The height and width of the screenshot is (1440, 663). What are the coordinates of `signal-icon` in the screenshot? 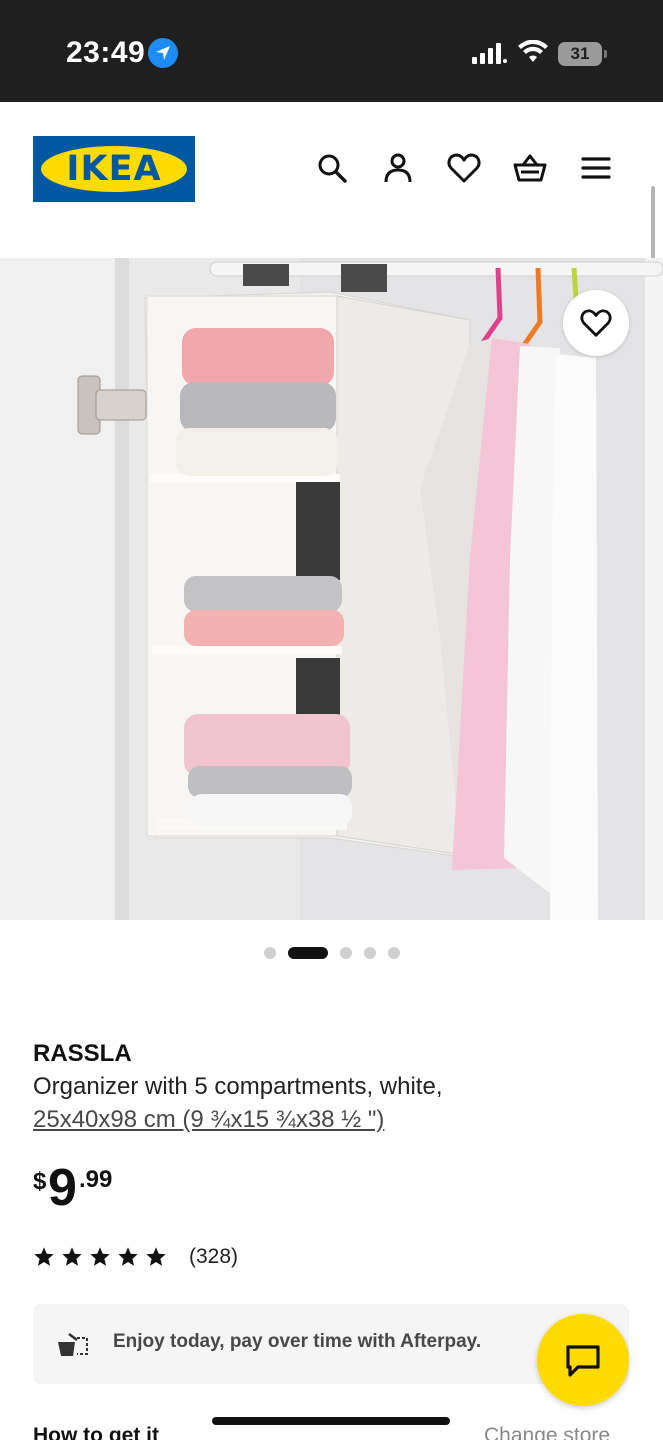 It's located at (489, 53).